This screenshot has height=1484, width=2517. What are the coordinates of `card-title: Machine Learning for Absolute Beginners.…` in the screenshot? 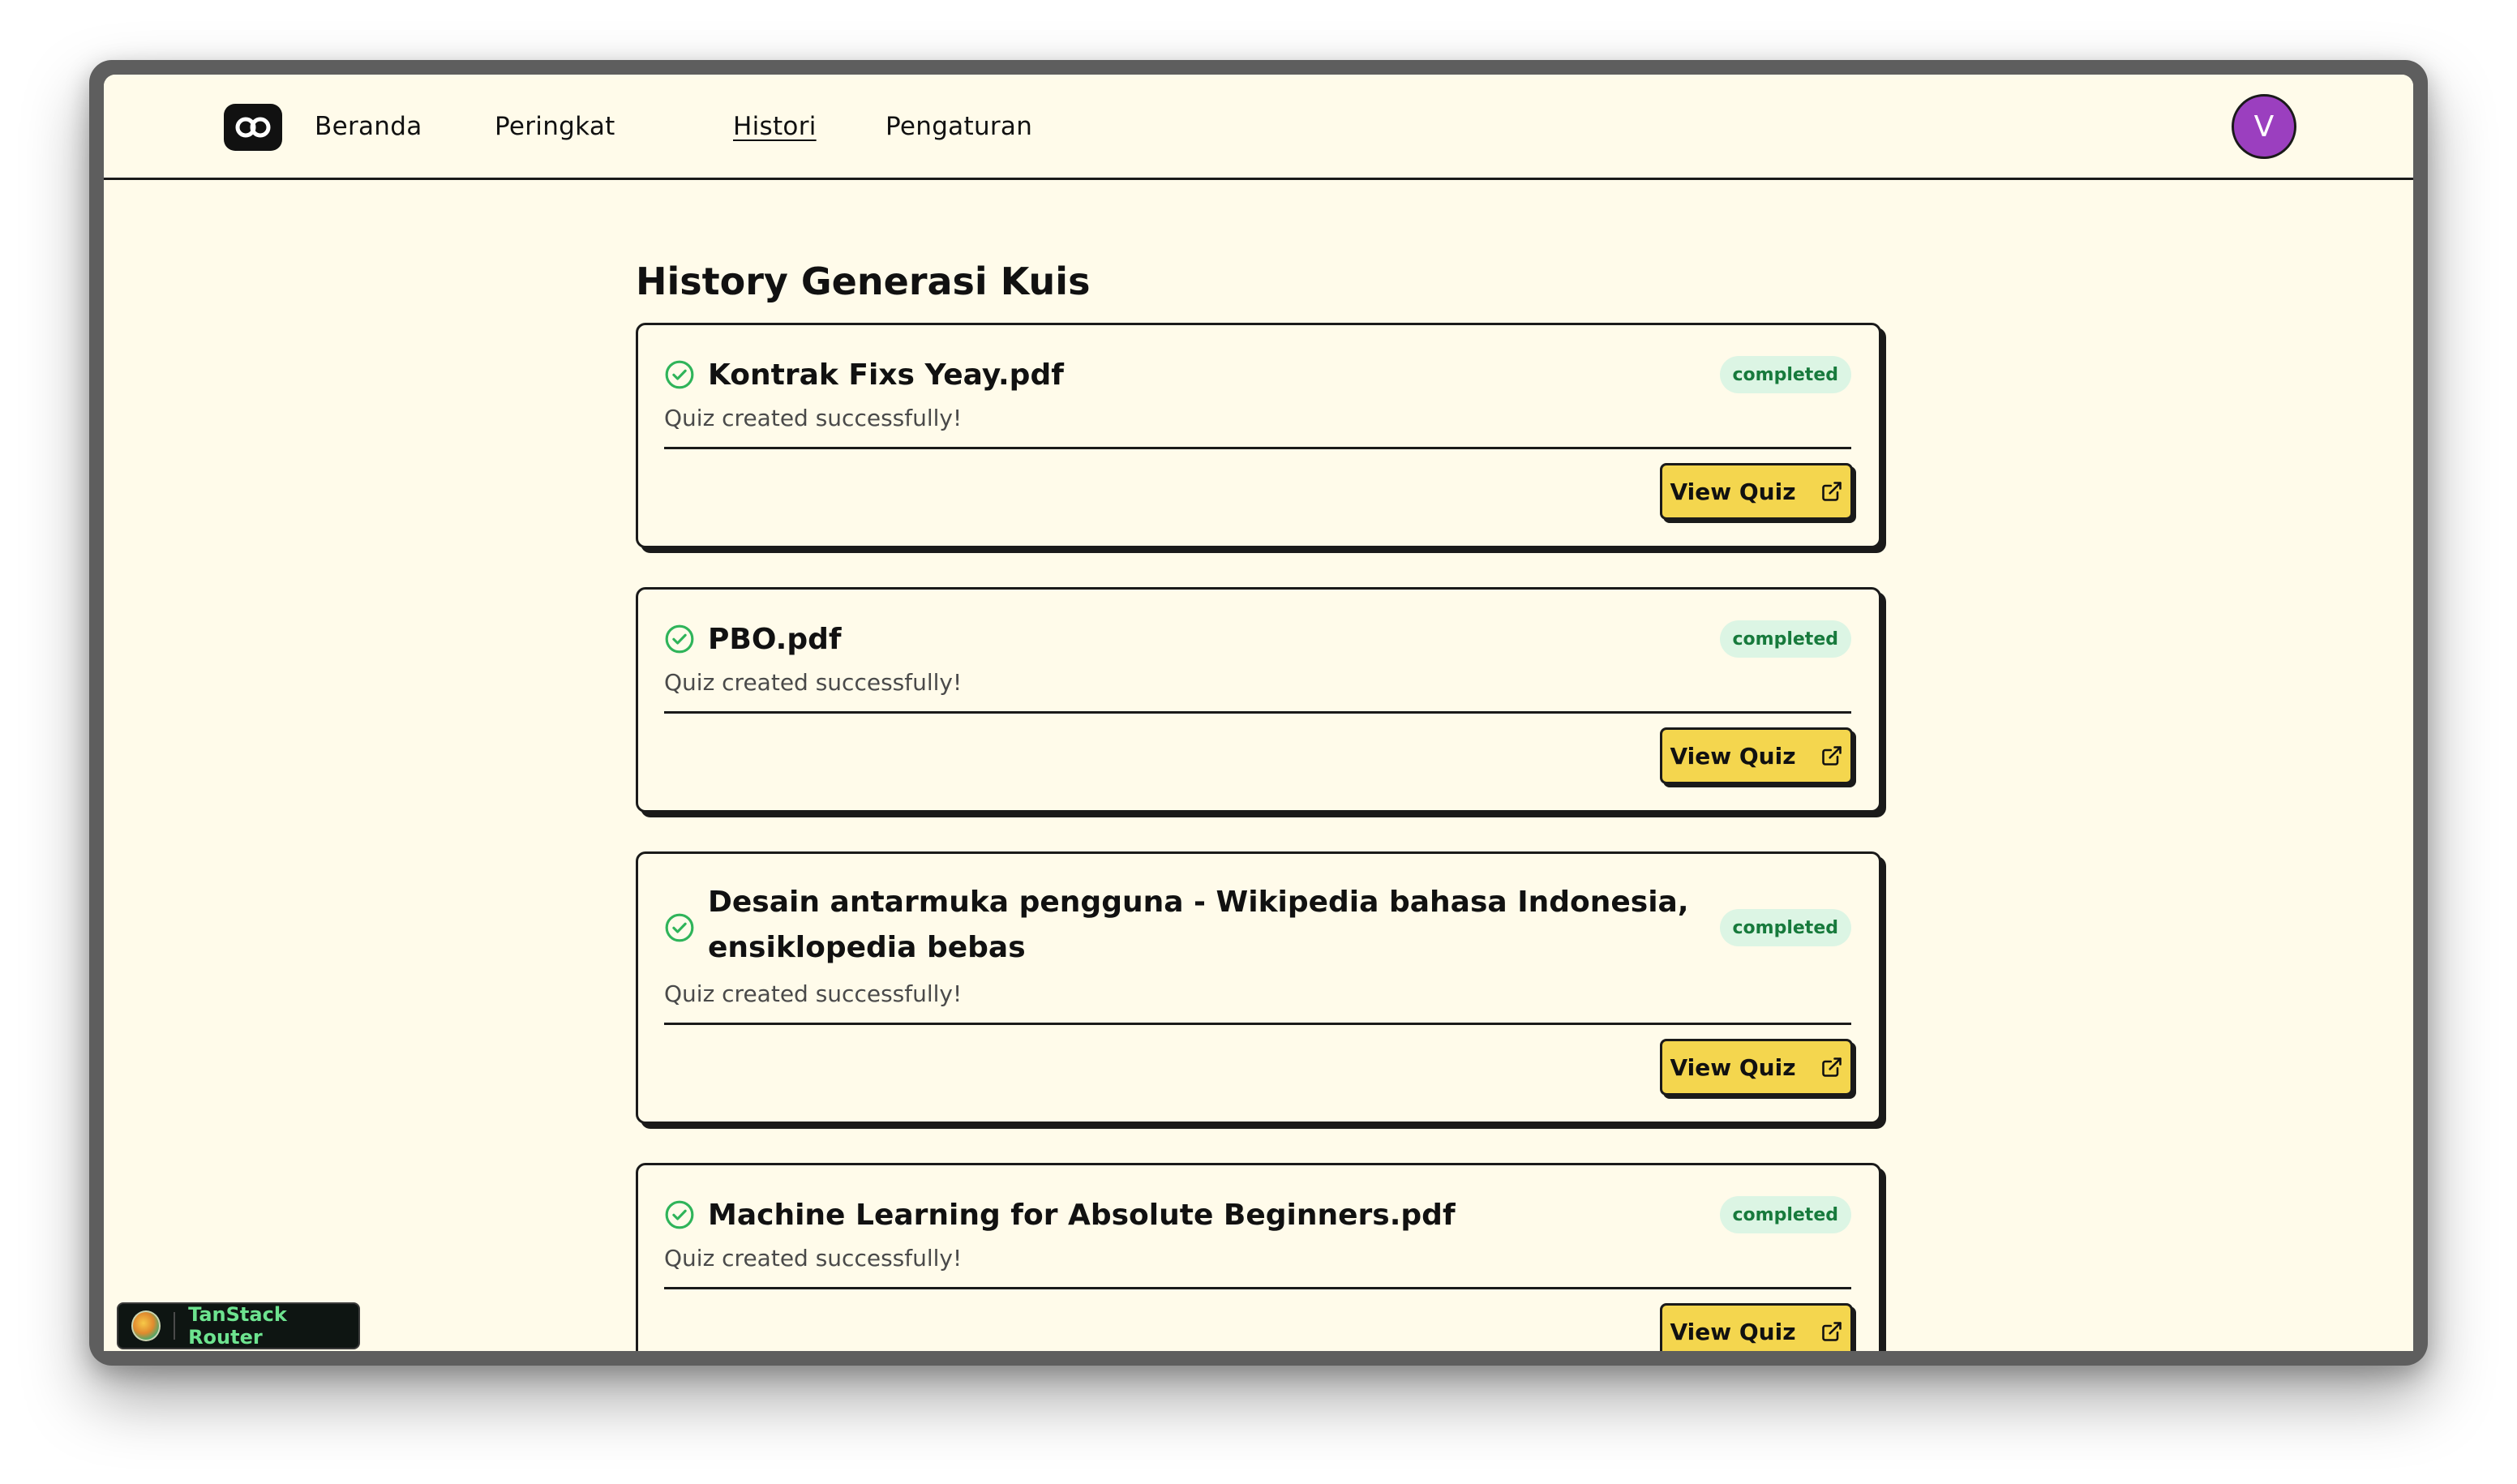 It's located at (1082, 1215).